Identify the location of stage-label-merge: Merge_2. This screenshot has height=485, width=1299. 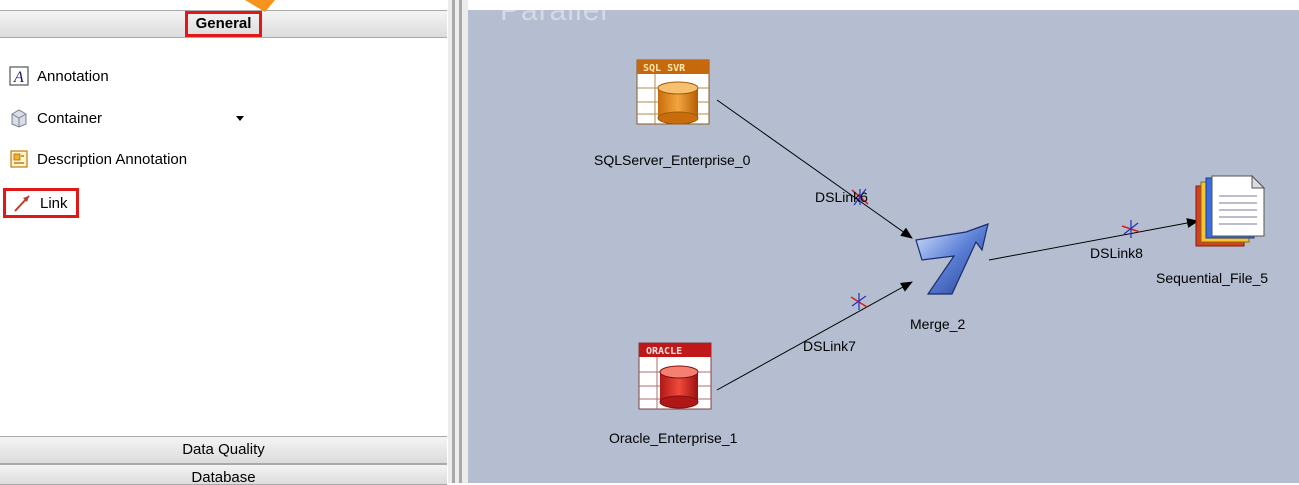
(938, 324).